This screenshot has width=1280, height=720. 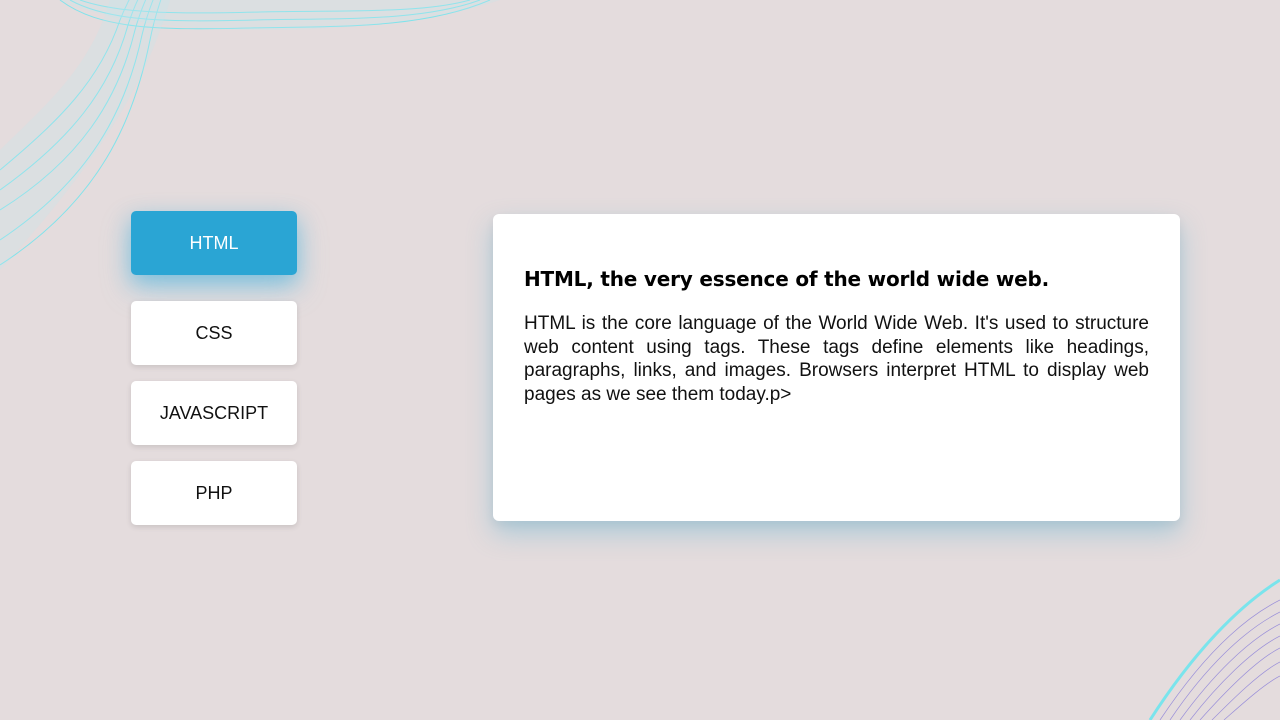 I want to click on tab-php-label: PHP, so click(x=214, y=492).